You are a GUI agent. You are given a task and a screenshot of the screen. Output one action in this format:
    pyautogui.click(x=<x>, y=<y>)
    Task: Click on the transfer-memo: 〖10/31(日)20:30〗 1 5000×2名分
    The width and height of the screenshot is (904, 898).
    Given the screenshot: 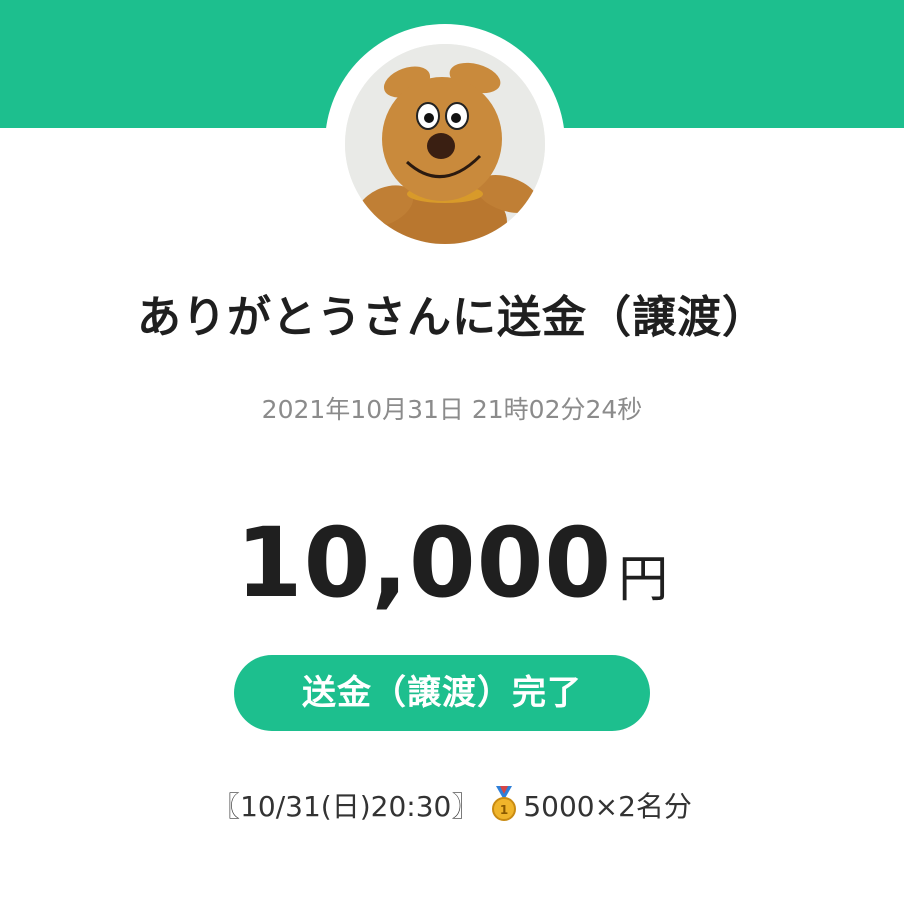 What is the action you would take?
    pyautogui.click(x=452, y=809)
    